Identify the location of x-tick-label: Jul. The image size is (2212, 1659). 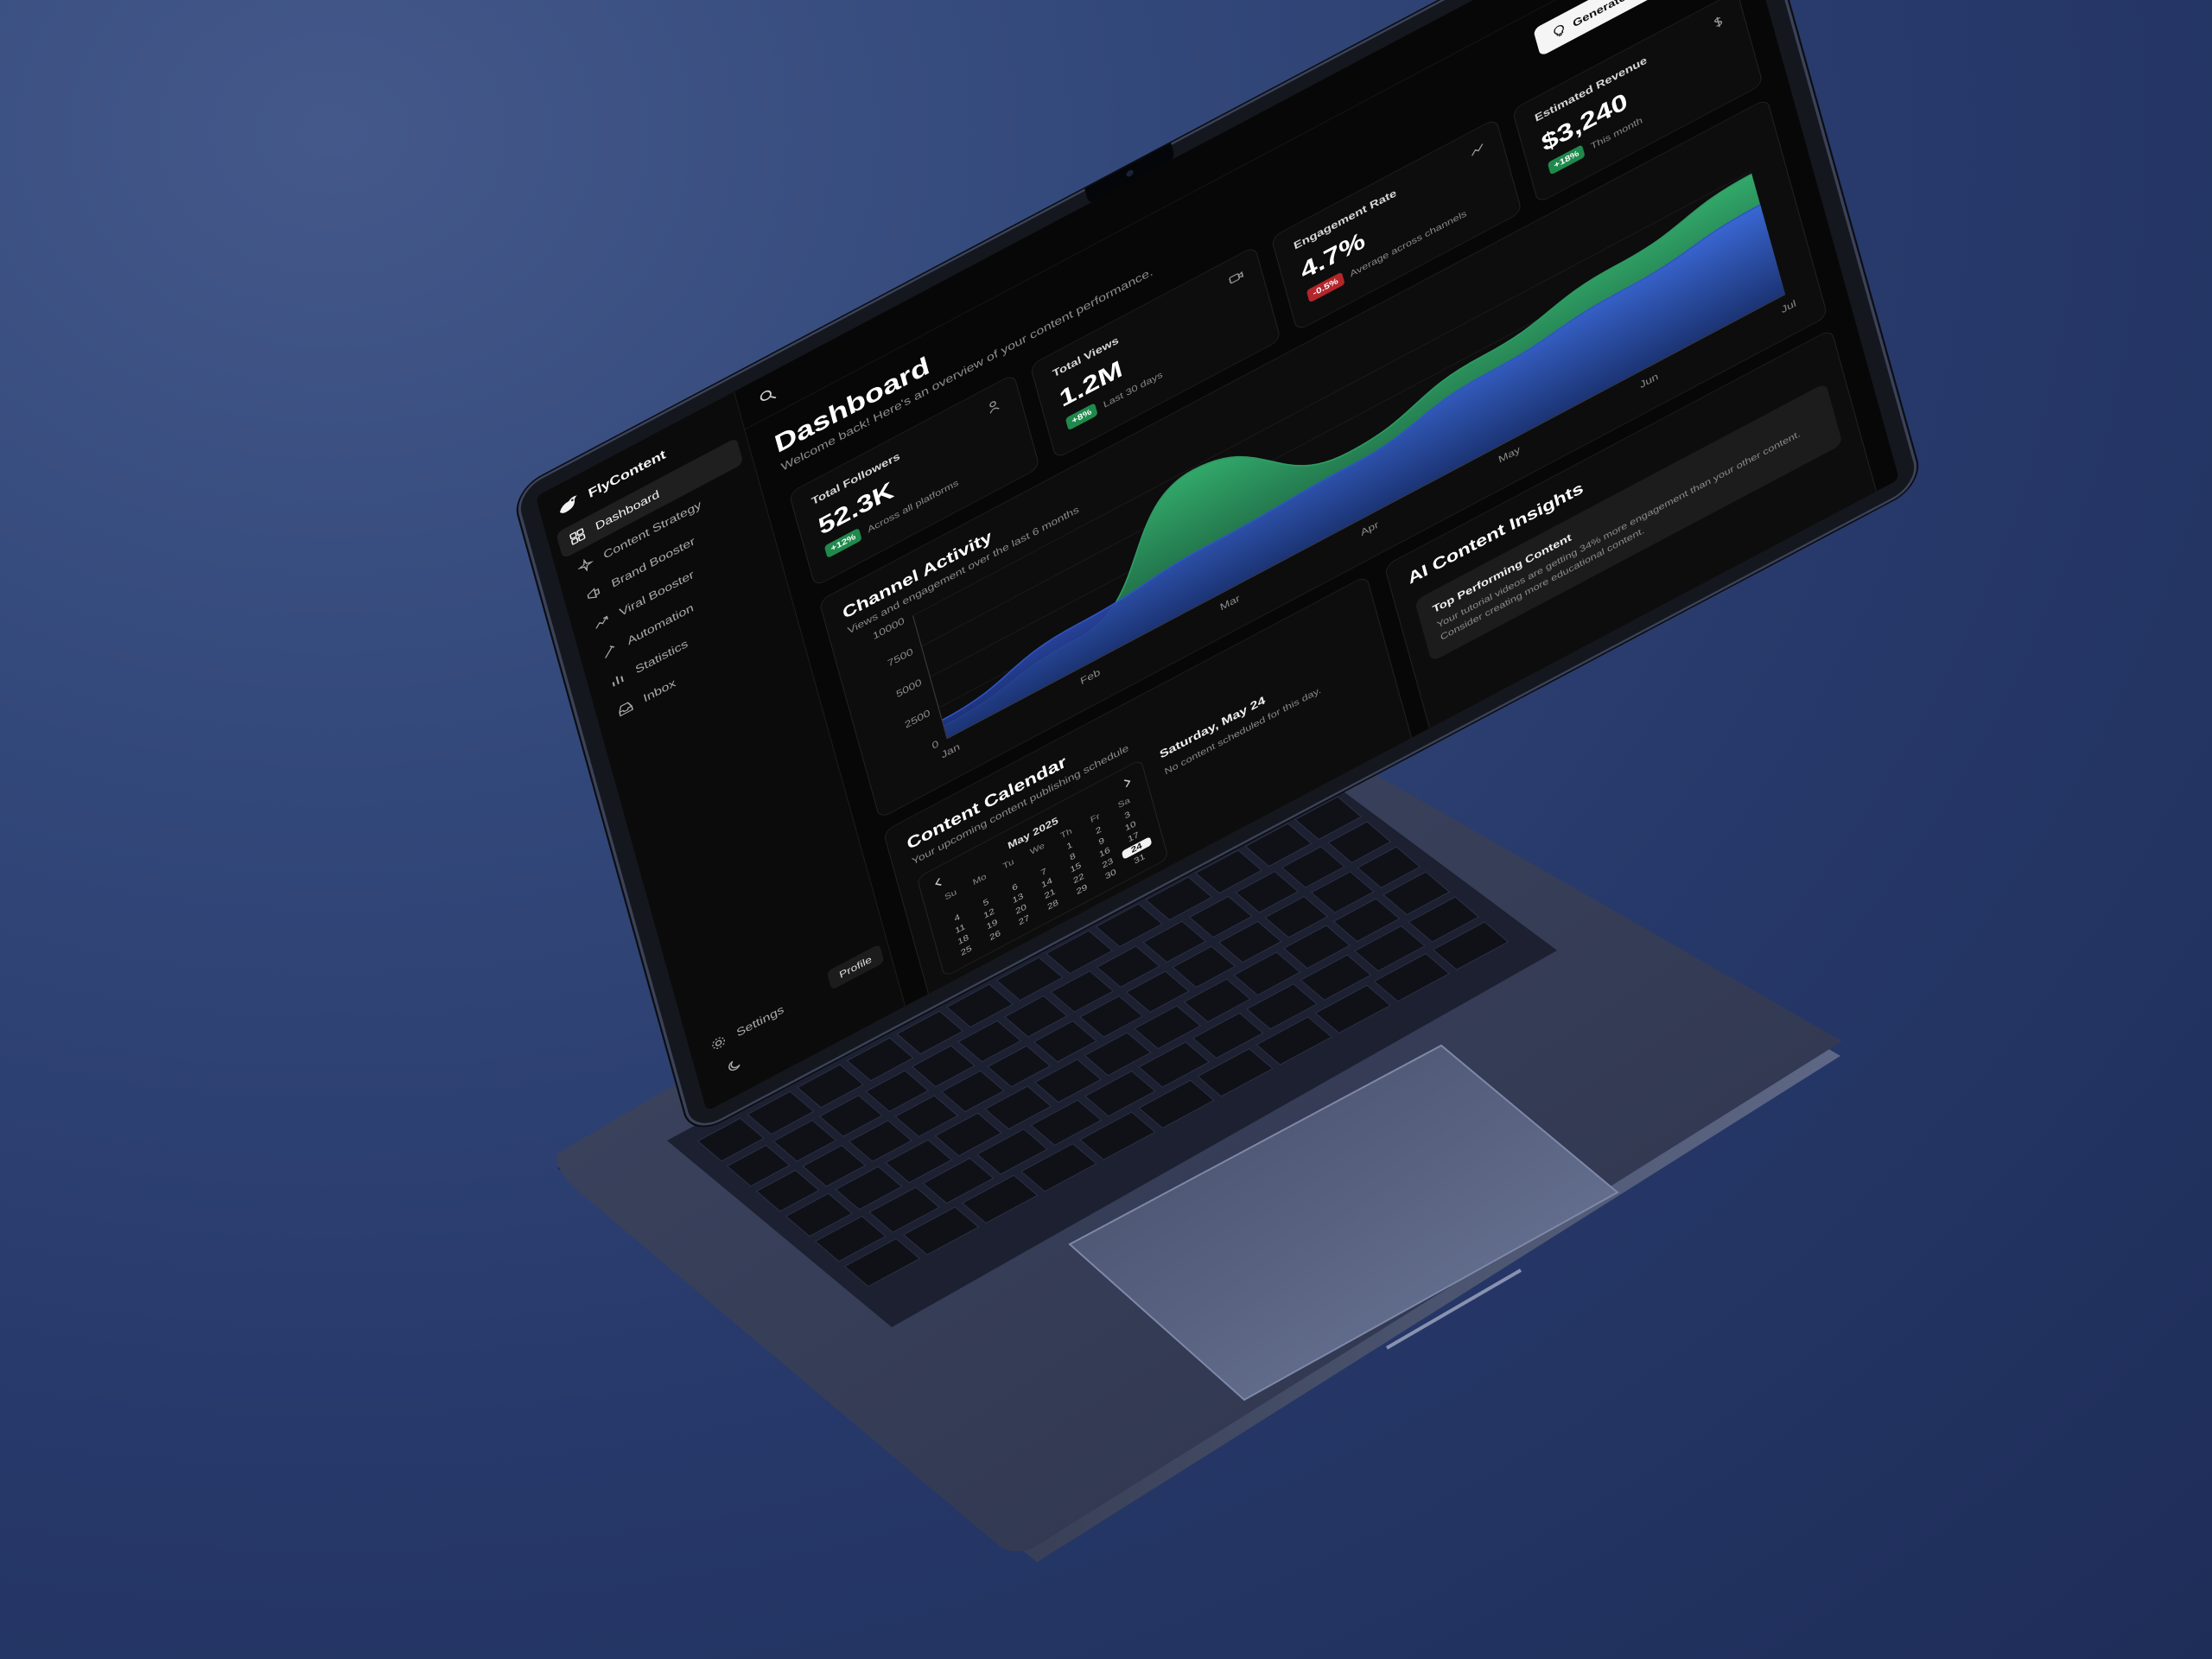
(1788, 306).